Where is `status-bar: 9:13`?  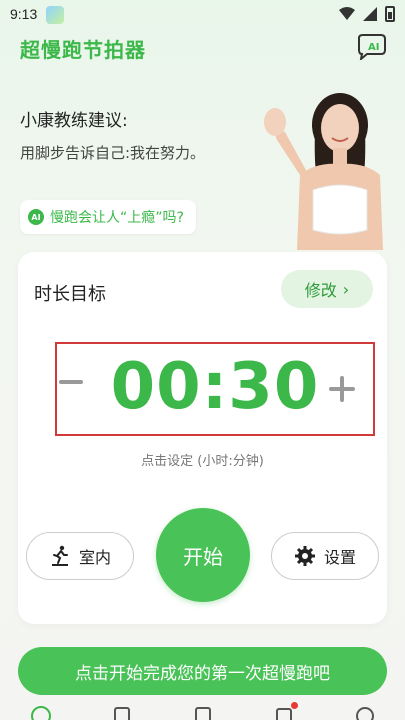
status-bar: 9:13 is located at coordinates (202, 15).